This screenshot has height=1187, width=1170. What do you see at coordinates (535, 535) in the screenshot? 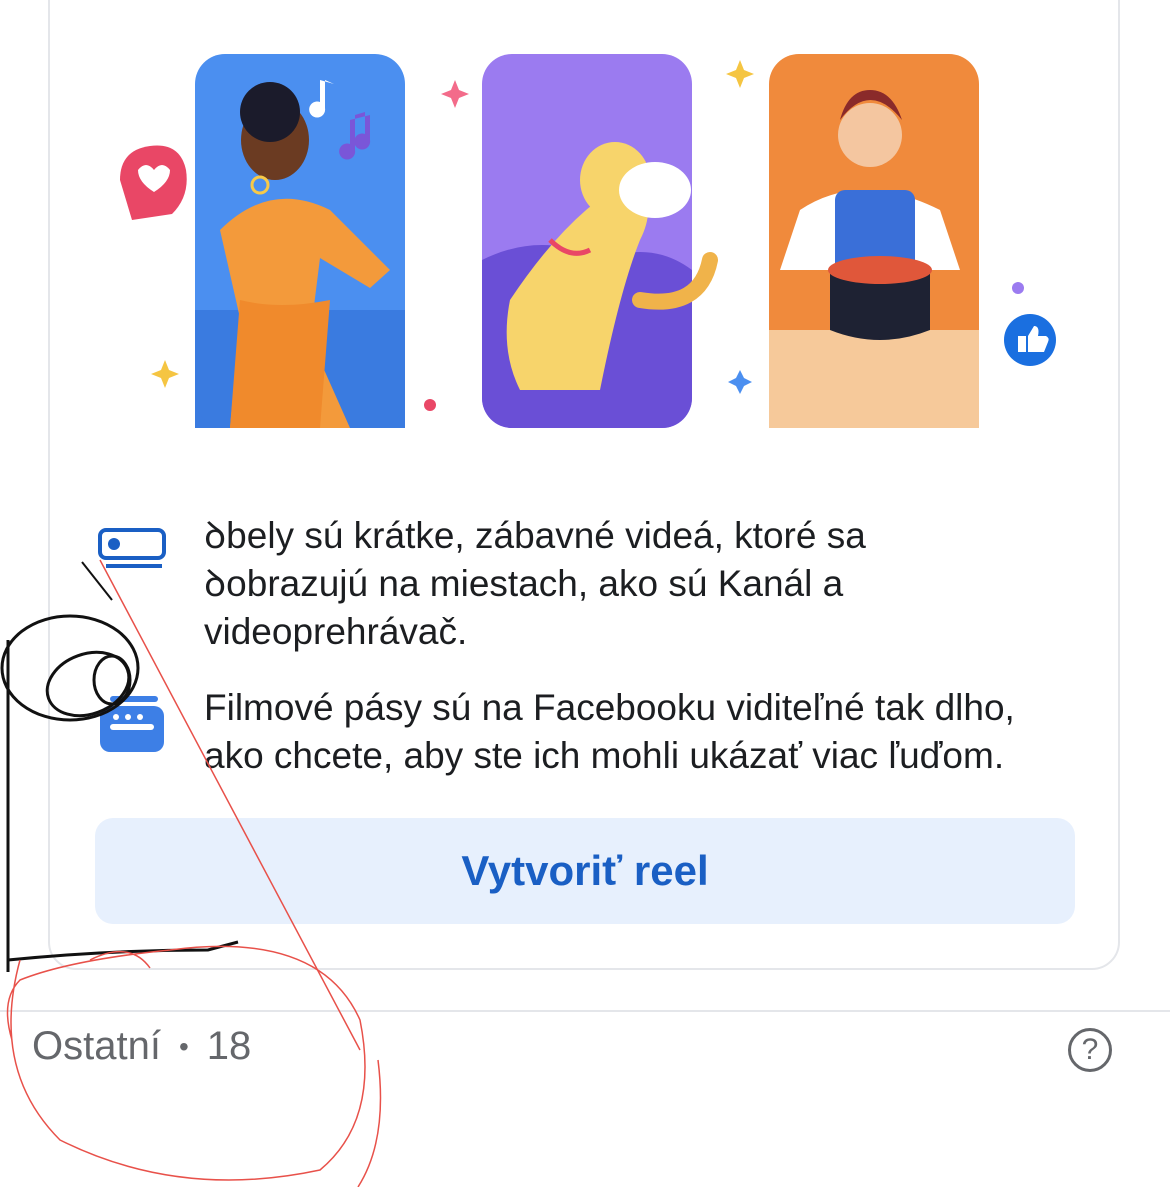
I see `info-line: ꝺbely sú krátke, zábavné videá, ktoré sa` at bounding box center [535, 535].